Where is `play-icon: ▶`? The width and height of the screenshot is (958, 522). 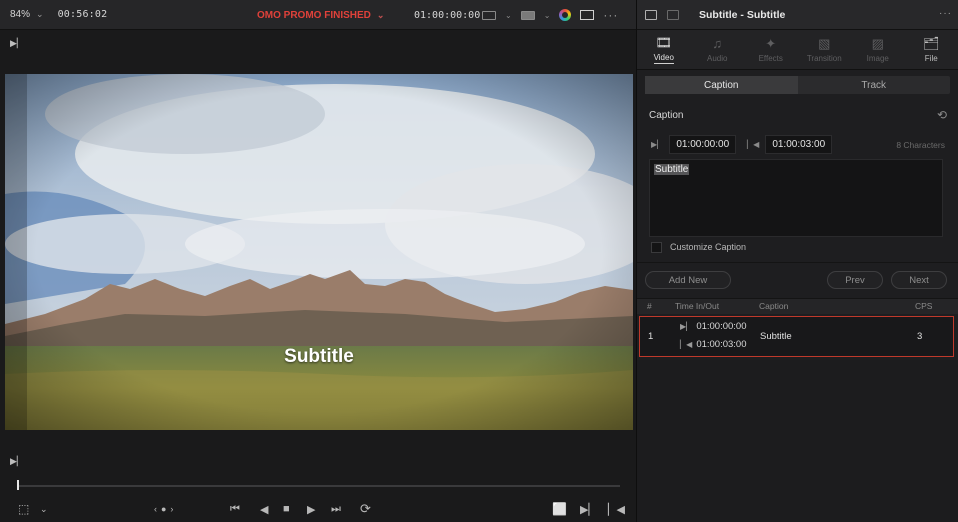
play-icon: ▶ is located at coordinates (311, 509).